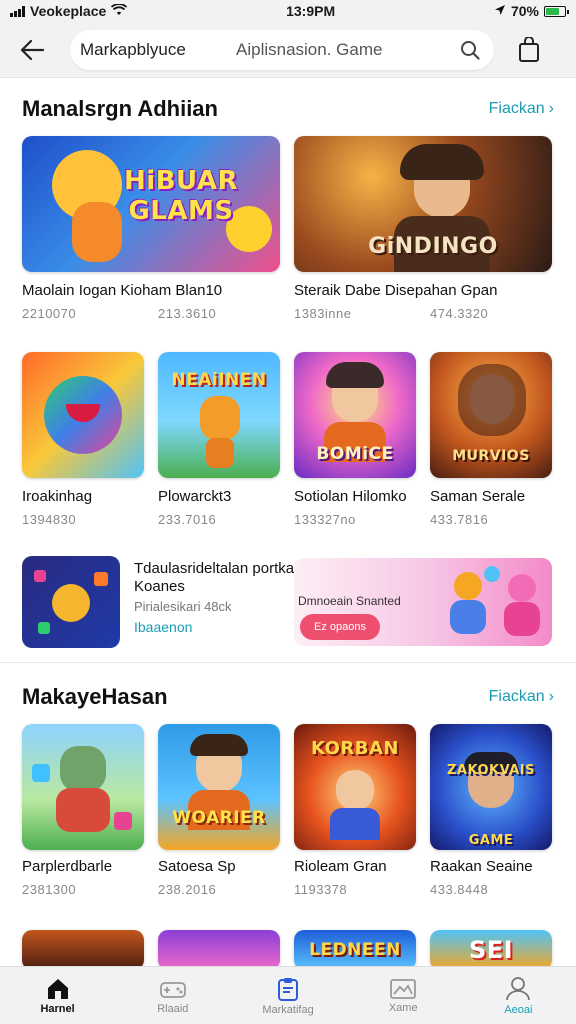  I want to click on game-art-title: KORBAN, so click(355, 748).